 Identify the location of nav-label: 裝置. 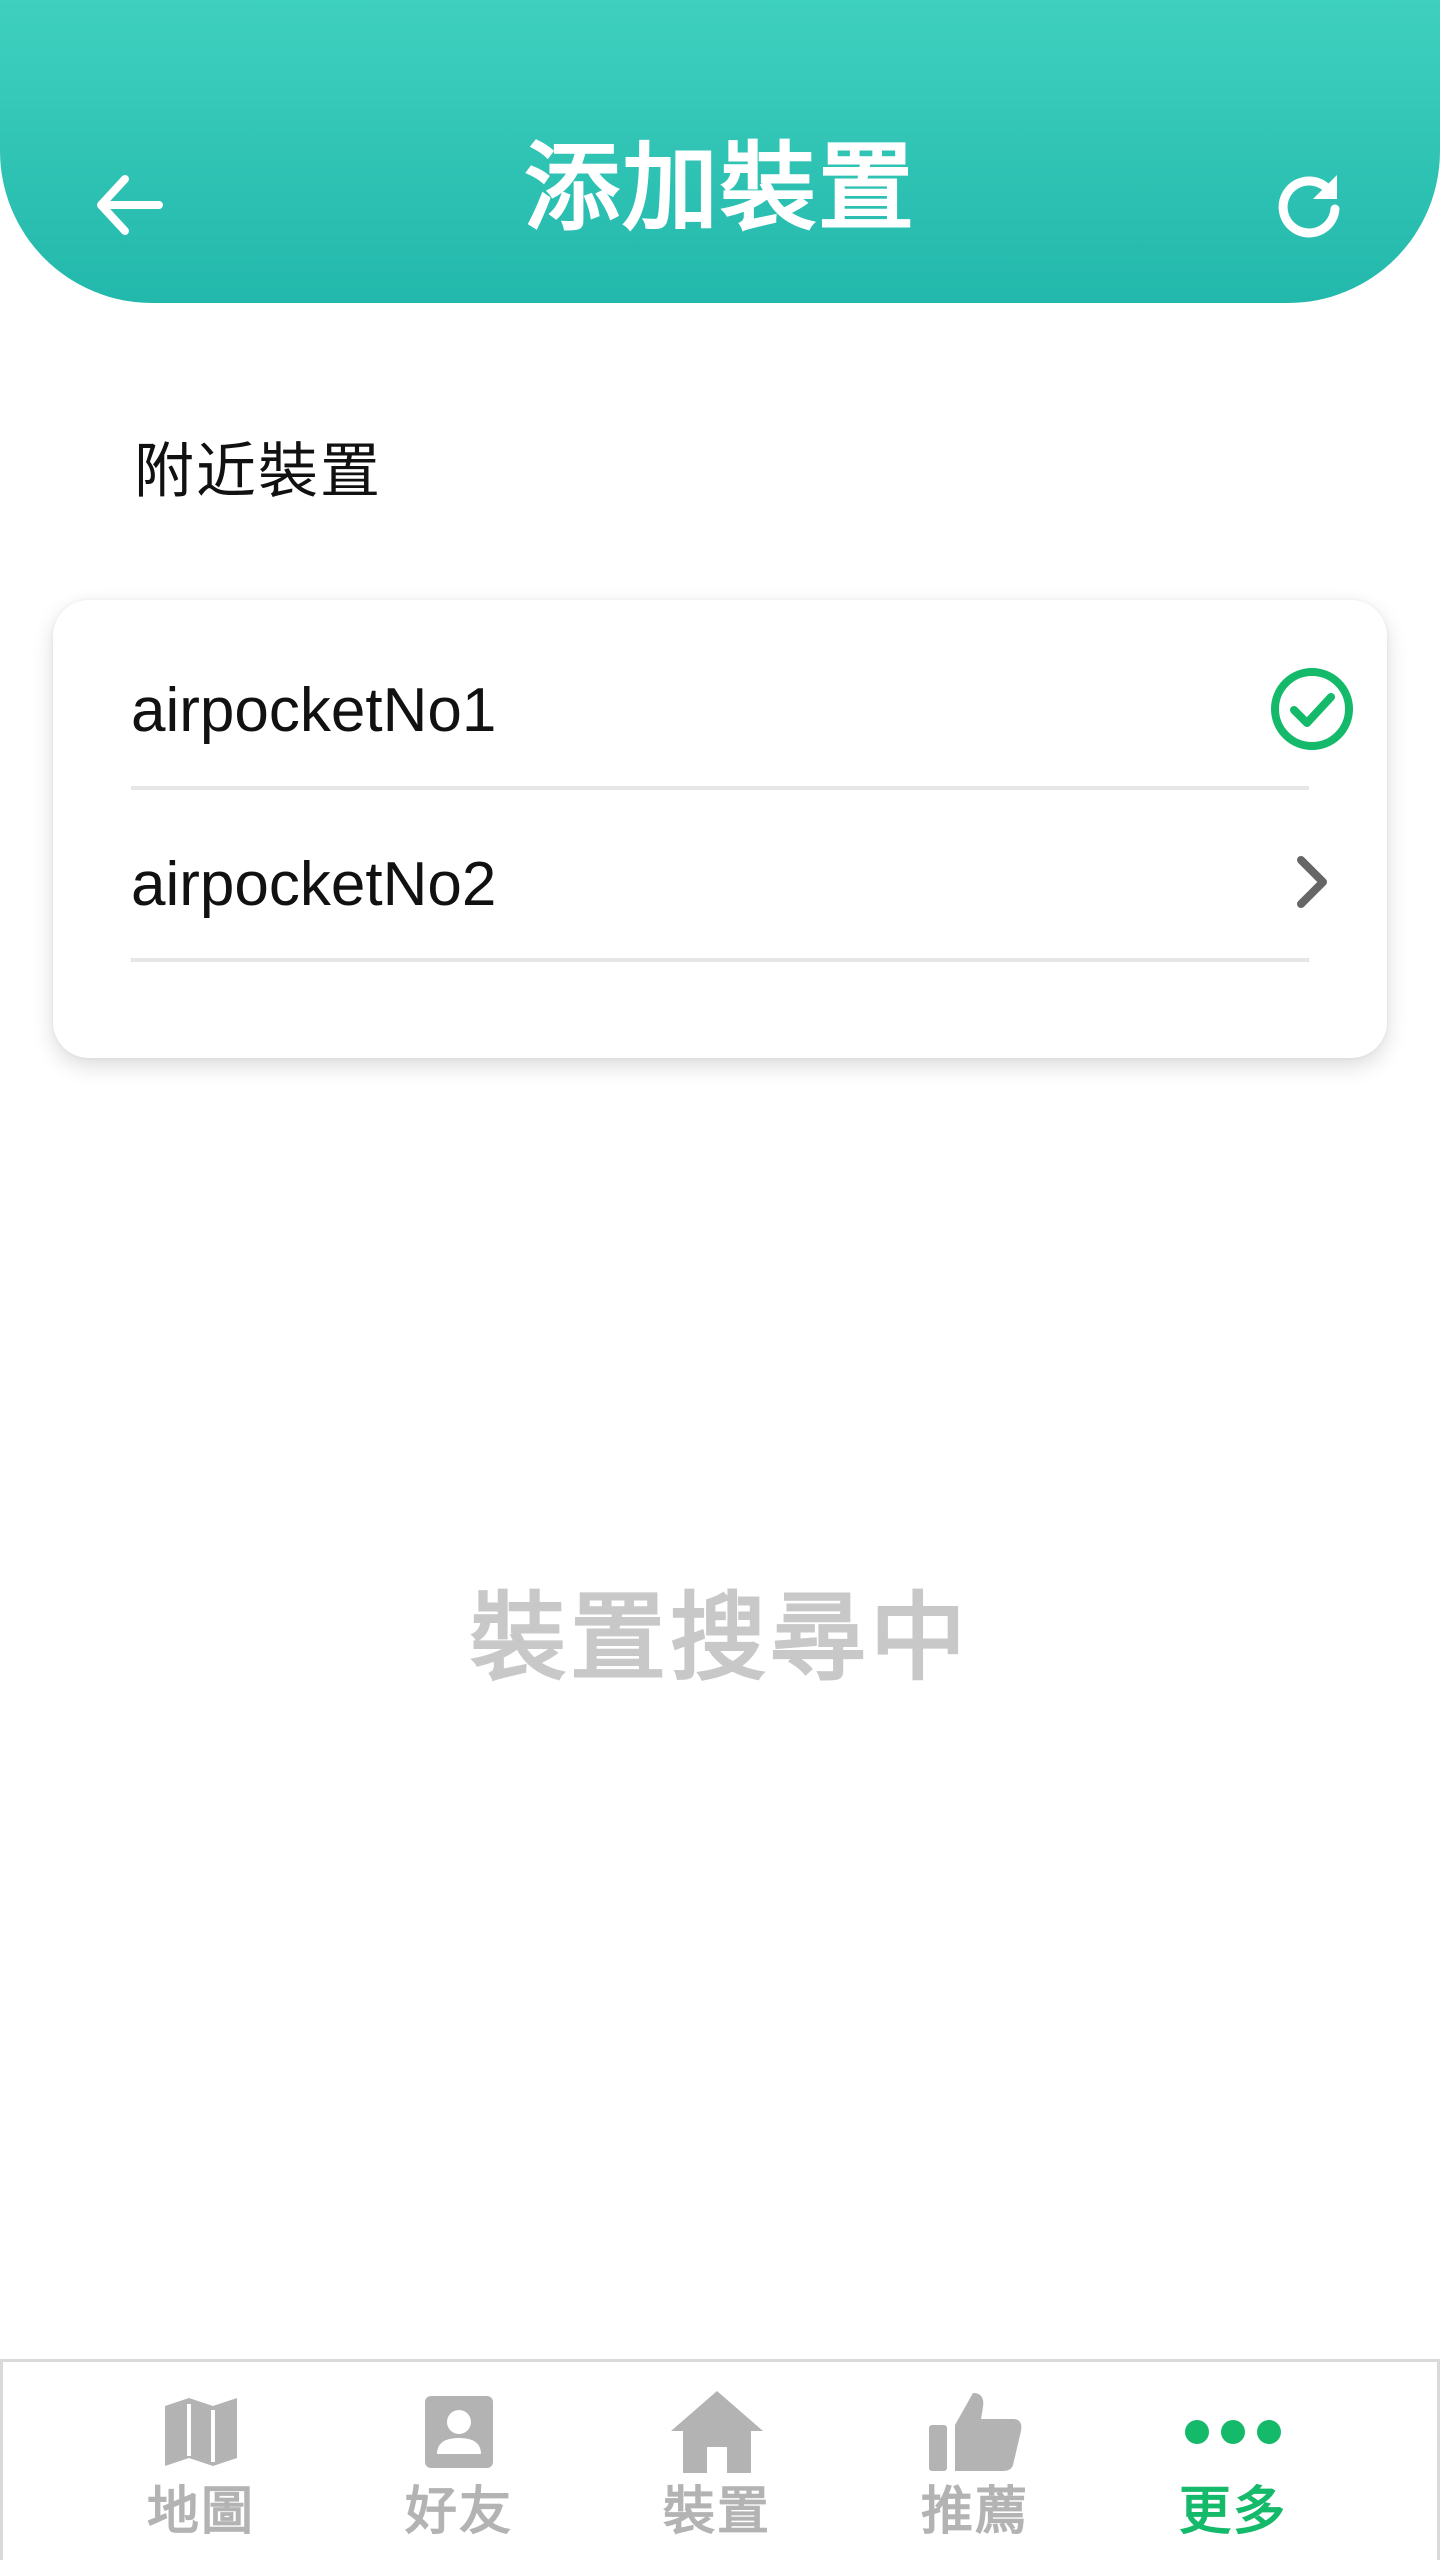
(716, 2512).